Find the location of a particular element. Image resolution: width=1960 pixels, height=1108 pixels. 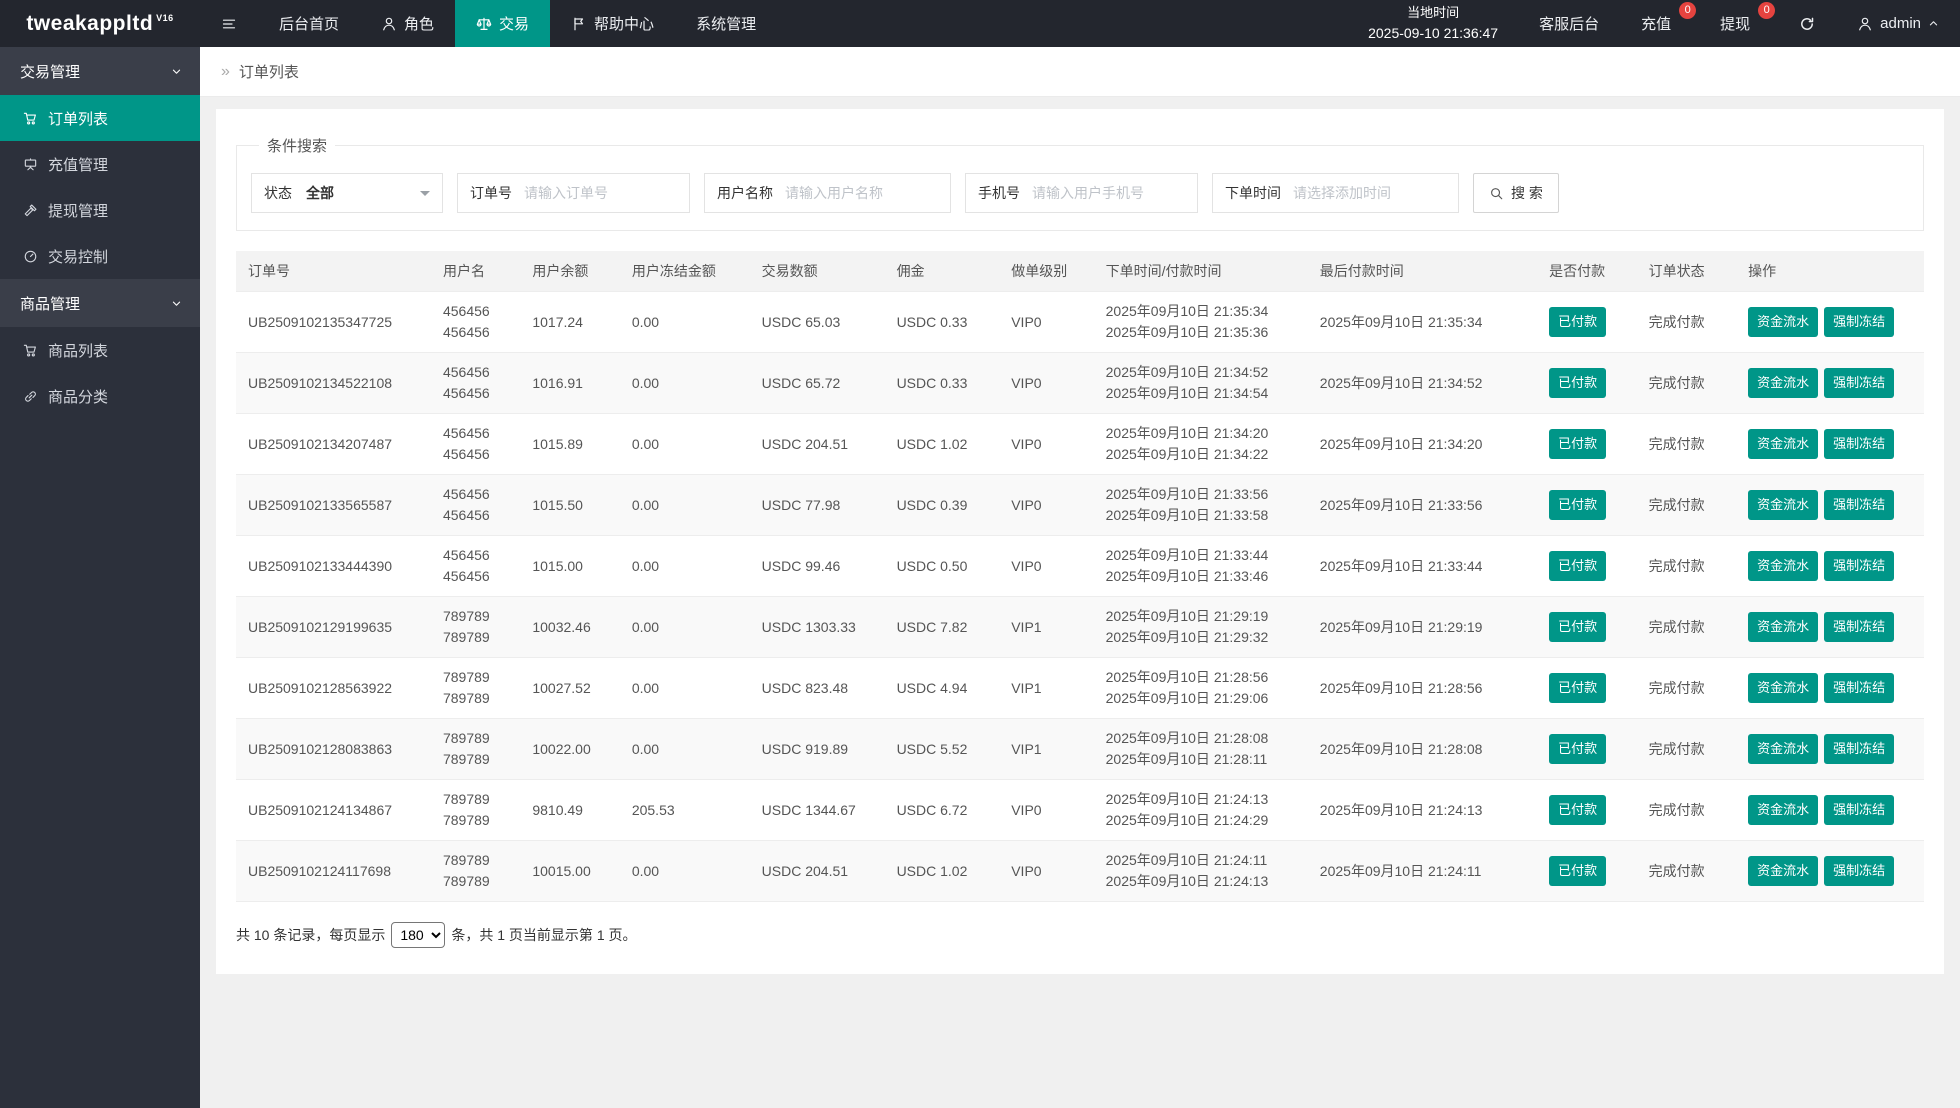

sidebar-group-product-management: 商品管理 is located at coordinates (100, 303).